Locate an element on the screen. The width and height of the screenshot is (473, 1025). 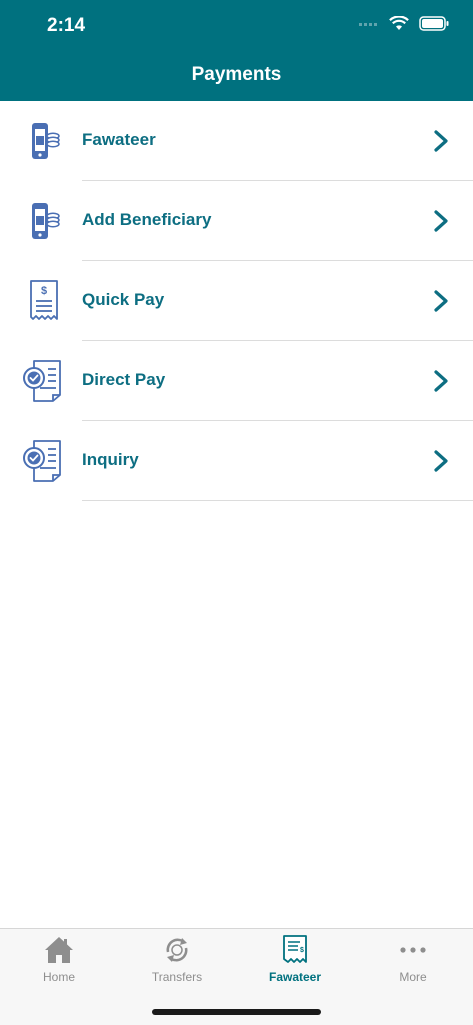
list-item-label: Add Beneficiary is located at coordinates (147, 219).